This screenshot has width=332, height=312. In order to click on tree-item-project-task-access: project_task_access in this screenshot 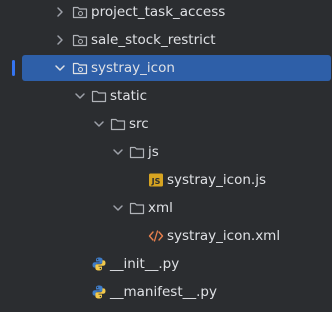, I will do `click(166, 13)`.